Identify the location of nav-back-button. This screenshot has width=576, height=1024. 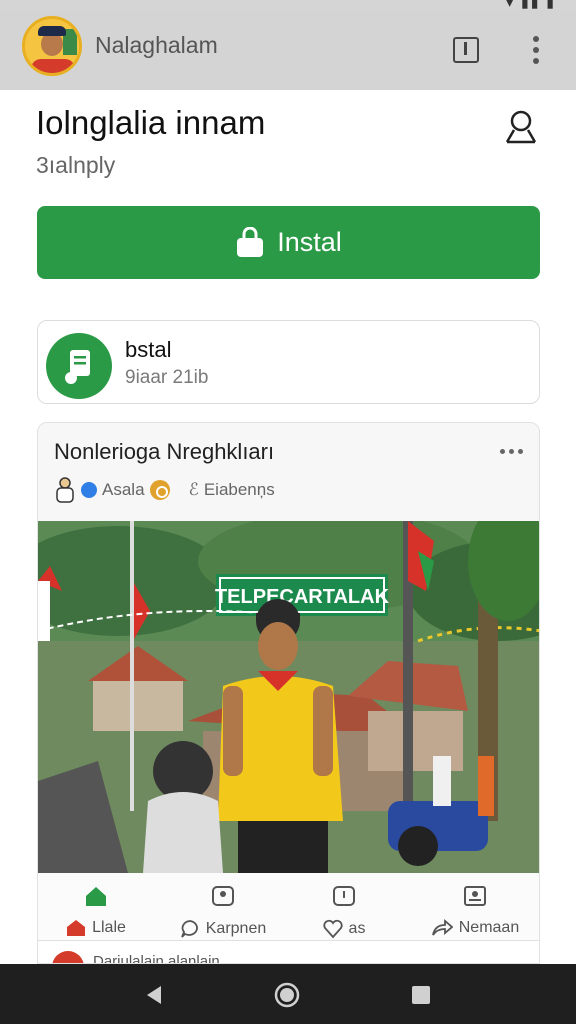
(154, 995).